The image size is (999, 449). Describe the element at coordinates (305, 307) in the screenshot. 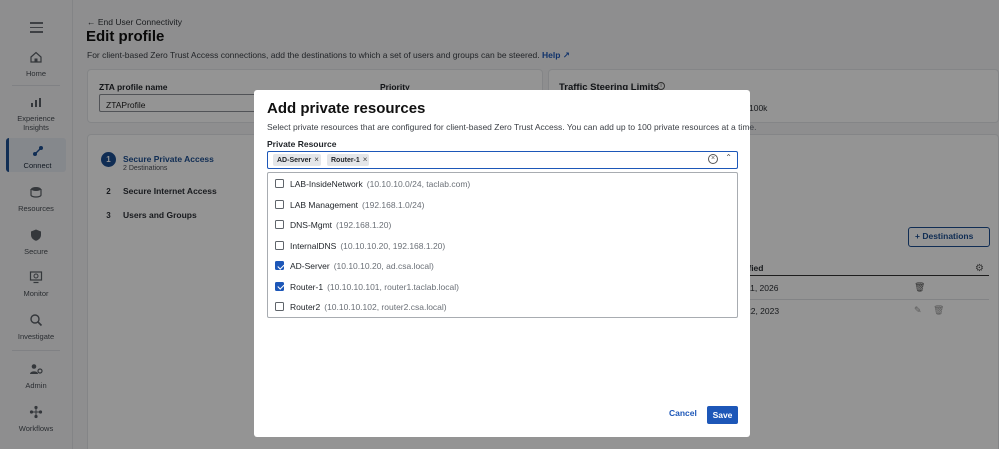

I see `option-name: Router2` at that location.